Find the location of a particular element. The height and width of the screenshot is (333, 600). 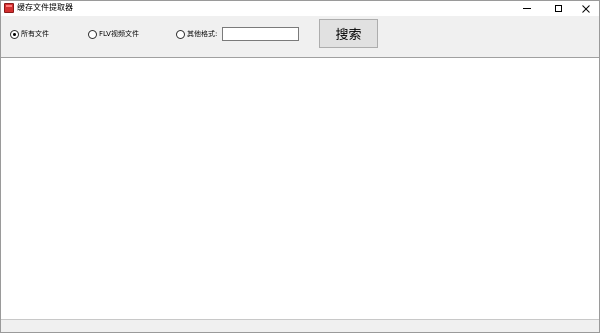

title-bar: 缓存文件提取器 is located at coordinates (300, 8).